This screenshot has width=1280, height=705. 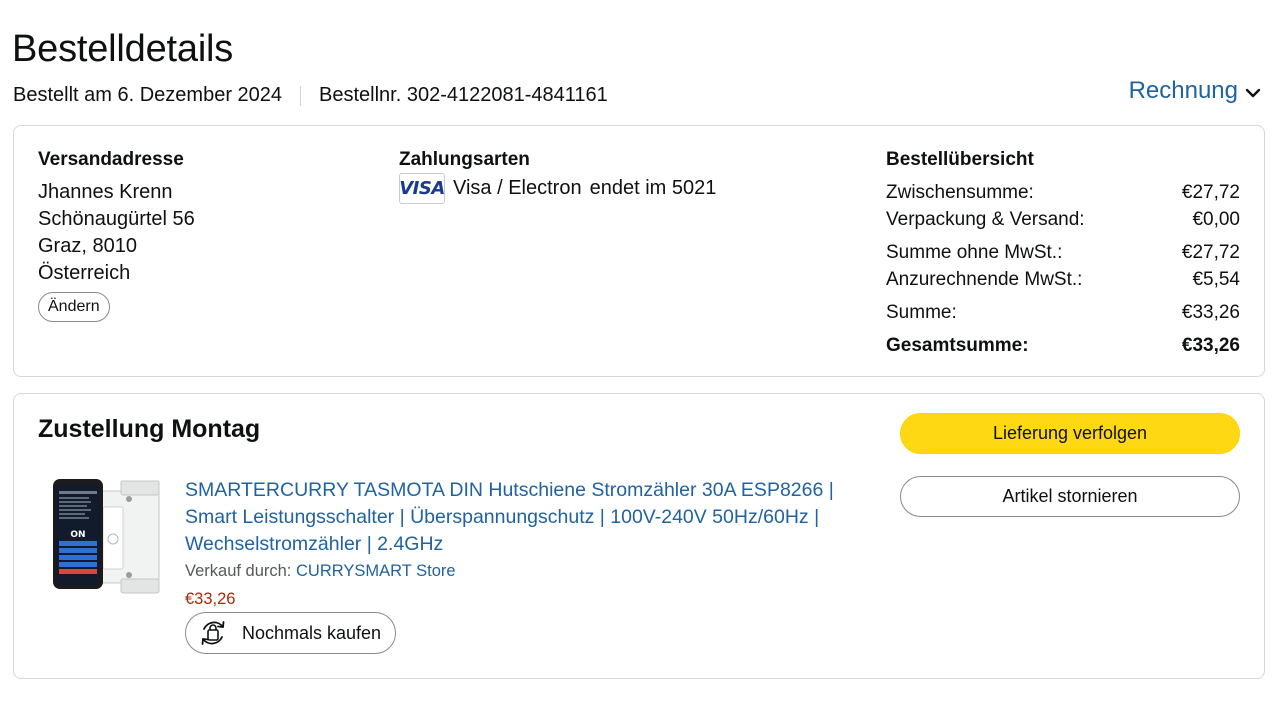 I want to click on invoice-dropdown: Rechnung, so click(x=1195, y=91).